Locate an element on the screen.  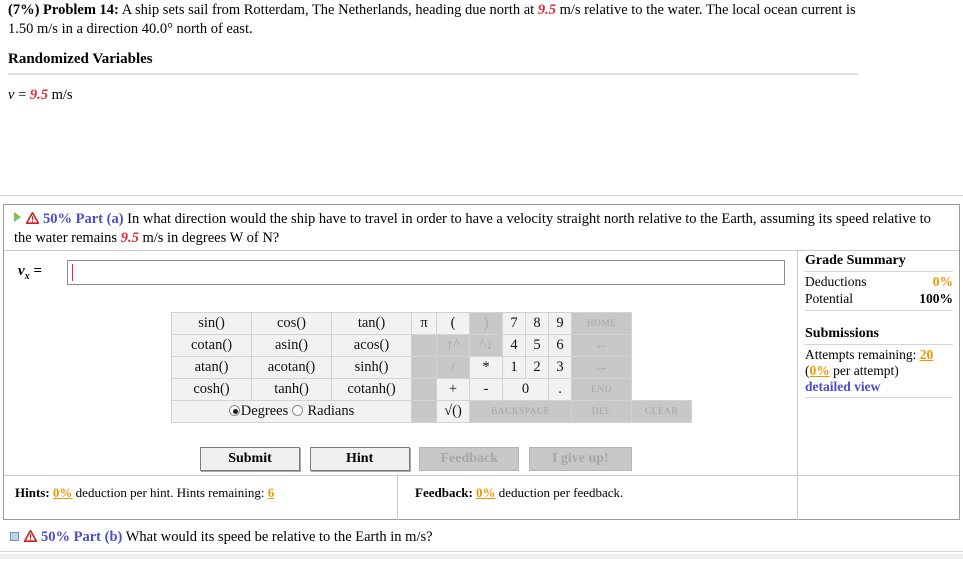
part-a-bottom-divider is located at coordinates (481, 475).